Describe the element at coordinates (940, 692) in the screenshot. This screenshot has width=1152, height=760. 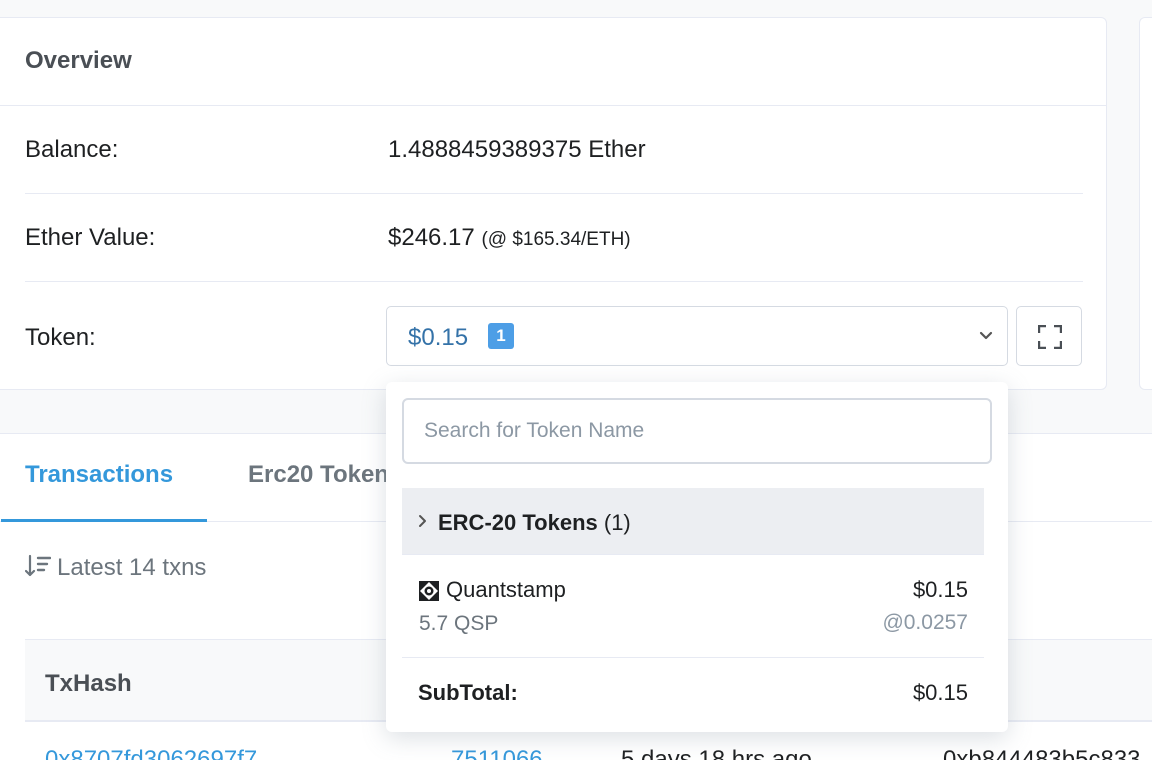
I see `subtotal-value: $0.15` at that location.